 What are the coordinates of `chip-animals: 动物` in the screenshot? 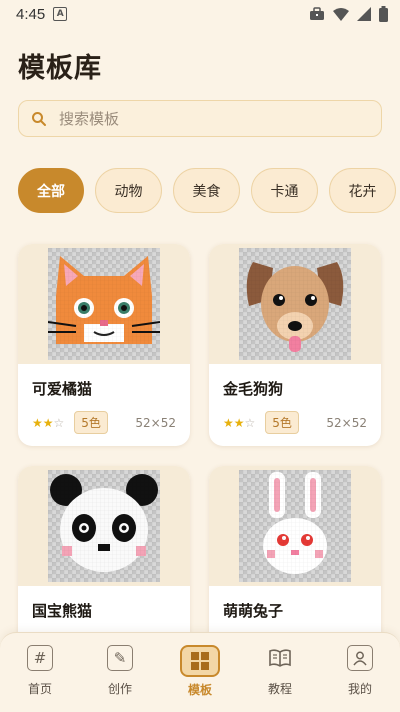 It's located at (128, 190).